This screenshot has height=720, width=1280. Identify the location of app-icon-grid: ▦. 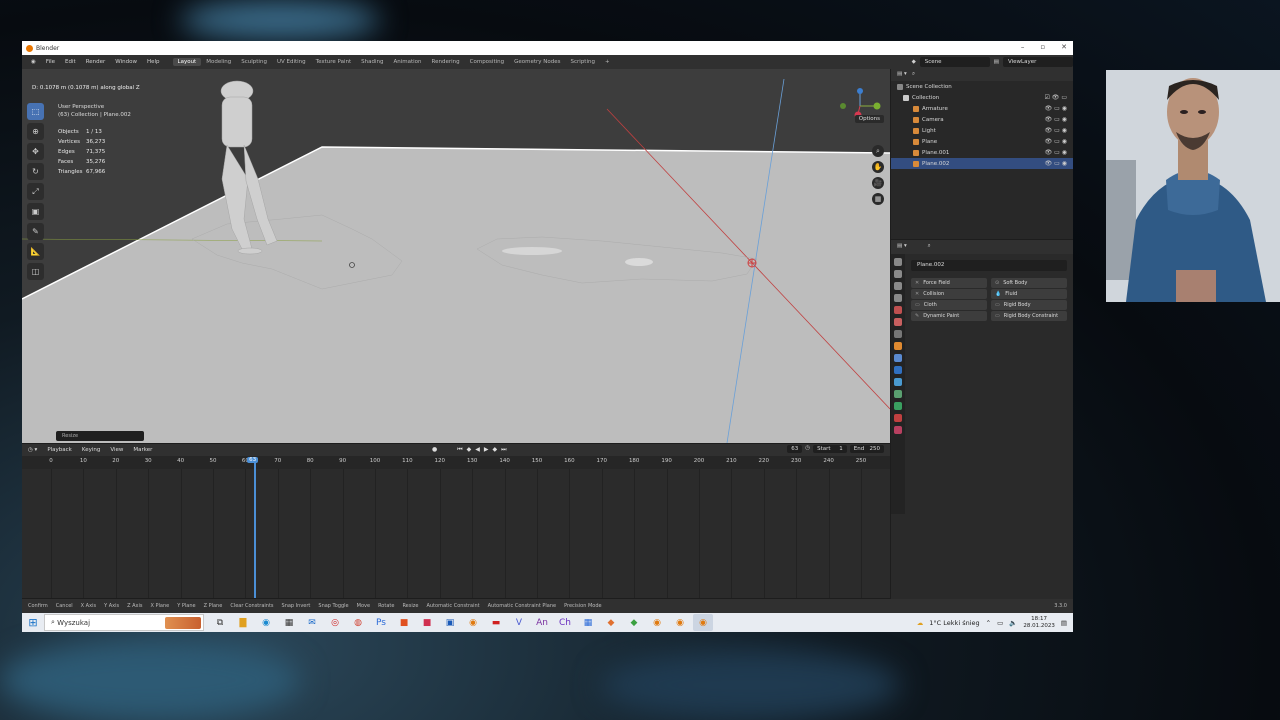
(588, 622).